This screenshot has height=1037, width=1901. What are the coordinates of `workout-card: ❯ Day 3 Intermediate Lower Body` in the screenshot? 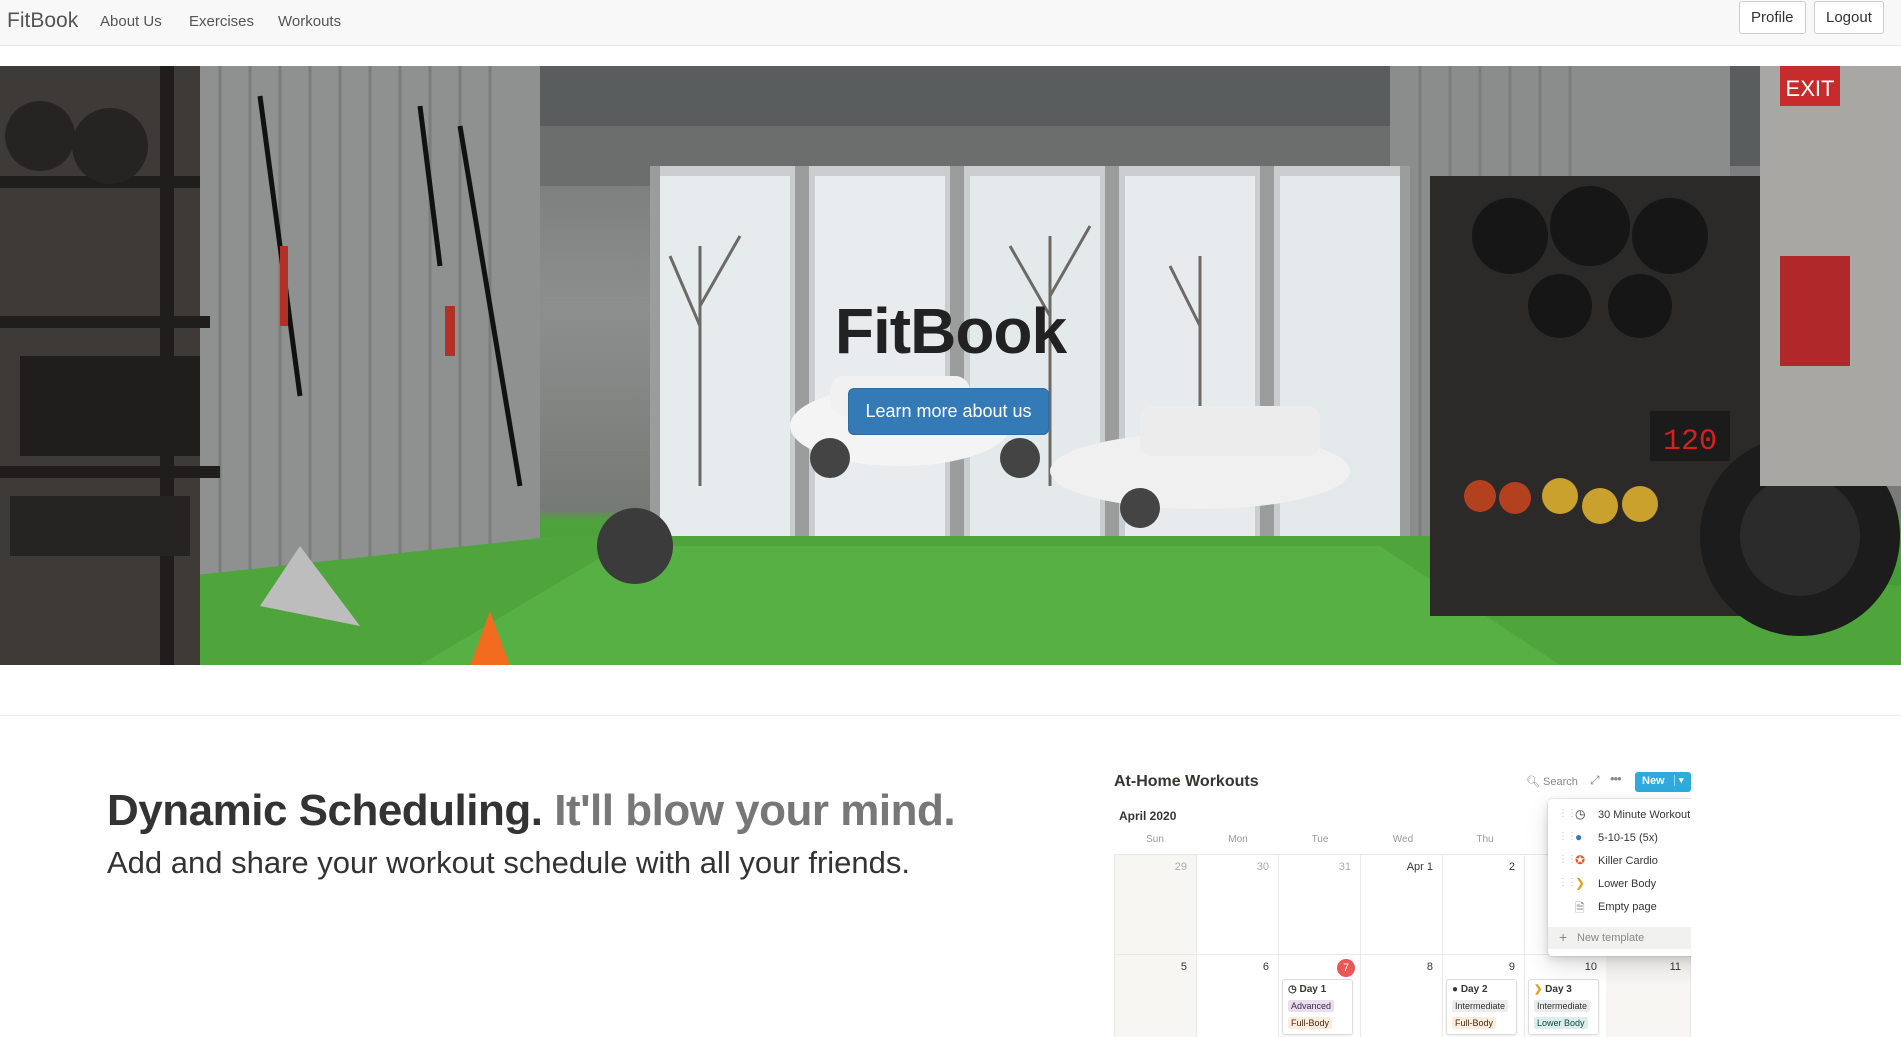 It's located at (1563, 1007).